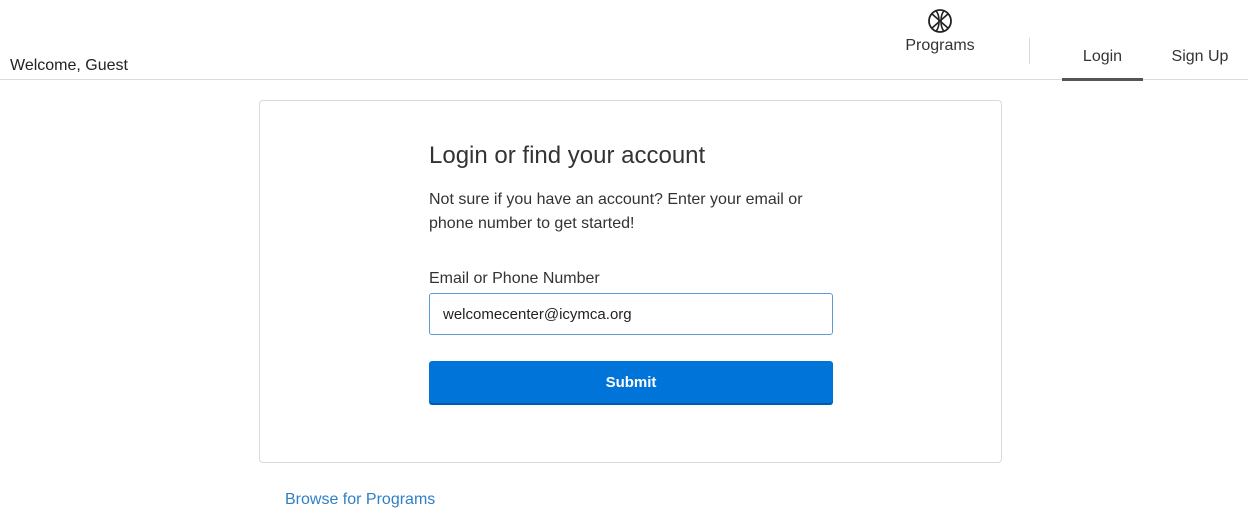 This screenshot has width=1248, height=514. Describe the element at coordinates (69, 65) in the screenshot. I see `welcome-text: Welcome, Guest` at that location.